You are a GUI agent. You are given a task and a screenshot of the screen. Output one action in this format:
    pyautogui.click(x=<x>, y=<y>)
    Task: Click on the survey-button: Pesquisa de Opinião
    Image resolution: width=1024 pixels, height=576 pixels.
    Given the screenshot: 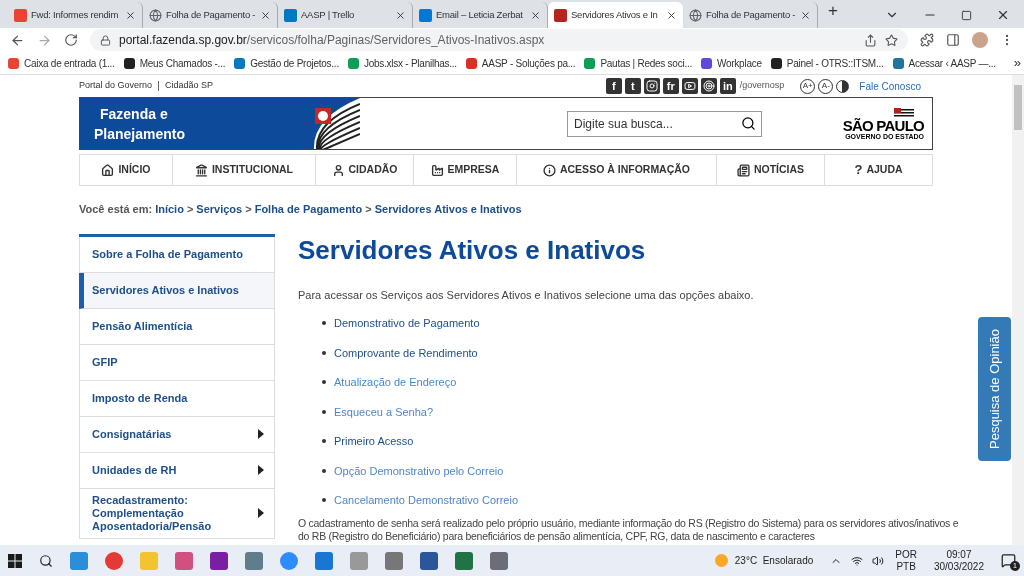 What is the action you would take?
    pyautogui.click(x=994, y=389)
    